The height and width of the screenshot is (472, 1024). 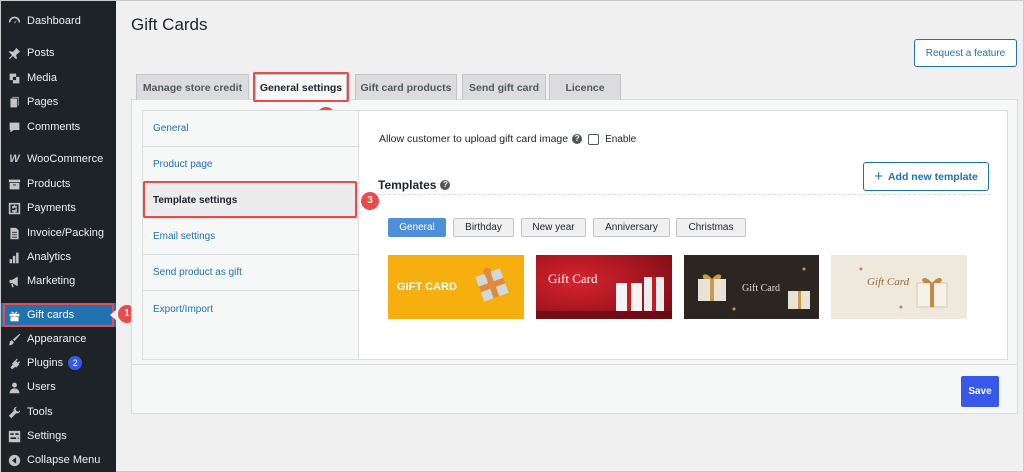 What do you see at coordinates (553, 227) in the screenshot?
I see `filter-new-year: New year` at bounding box center [553, 227].